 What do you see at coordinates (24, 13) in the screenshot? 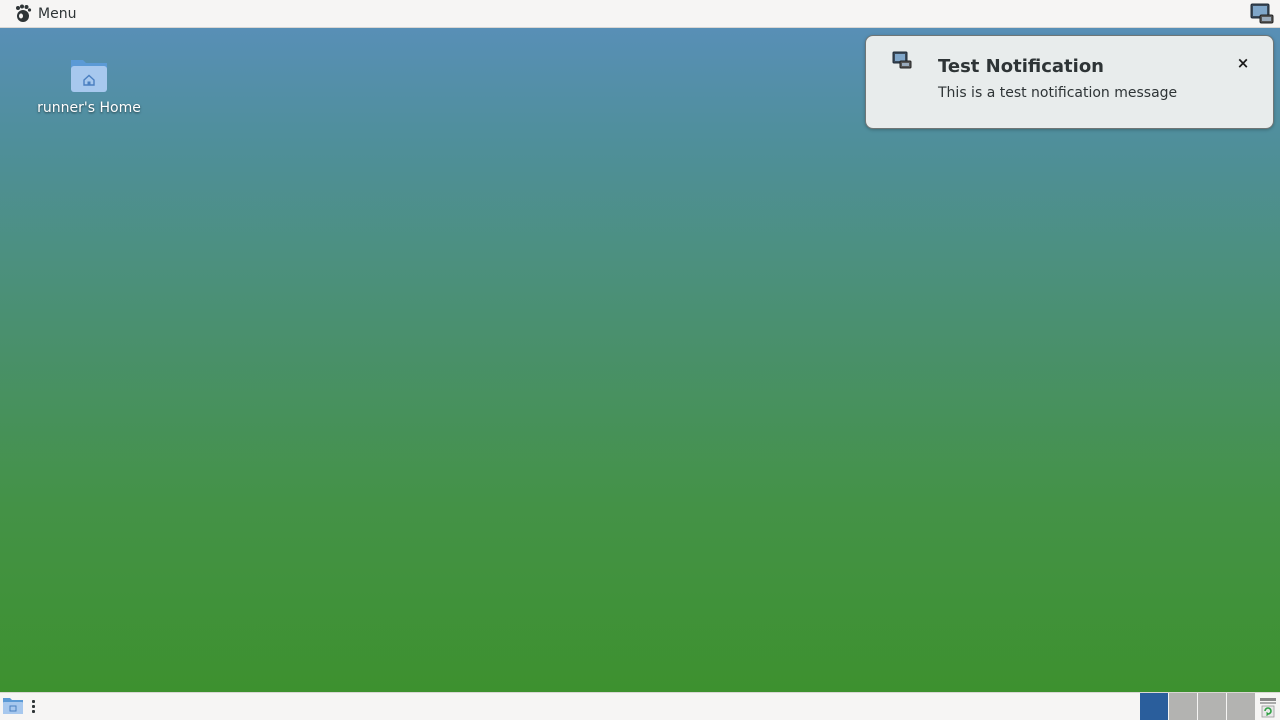
I see `gnome-foot-icon` at bounding box center [24, 13].